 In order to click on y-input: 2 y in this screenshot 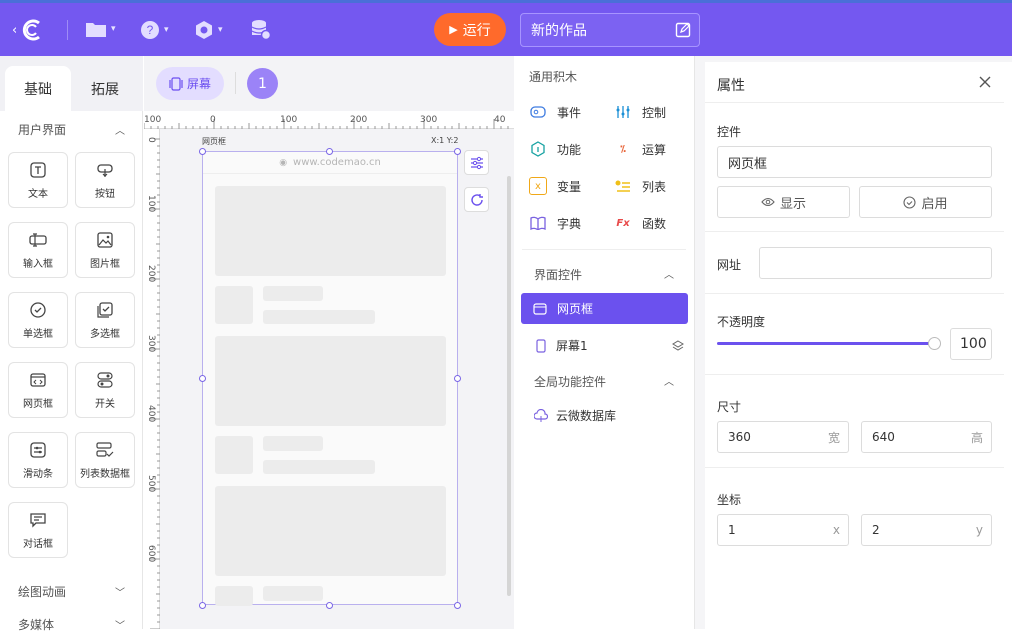, I will do `click(926, 530)`.